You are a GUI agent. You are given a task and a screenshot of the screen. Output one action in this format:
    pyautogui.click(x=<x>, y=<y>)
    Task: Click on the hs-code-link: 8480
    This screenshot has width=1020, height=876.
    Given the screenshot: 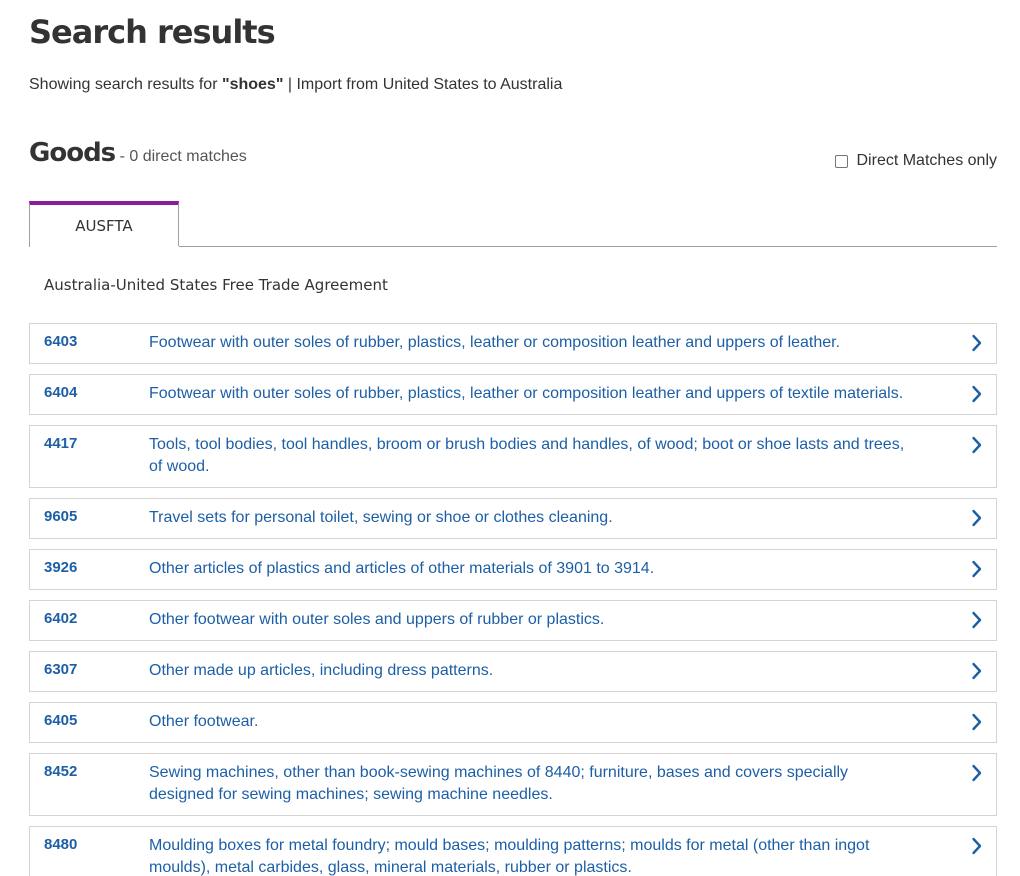 What is the action you would take?
    pyautogui.click(x=60, y=844)
    